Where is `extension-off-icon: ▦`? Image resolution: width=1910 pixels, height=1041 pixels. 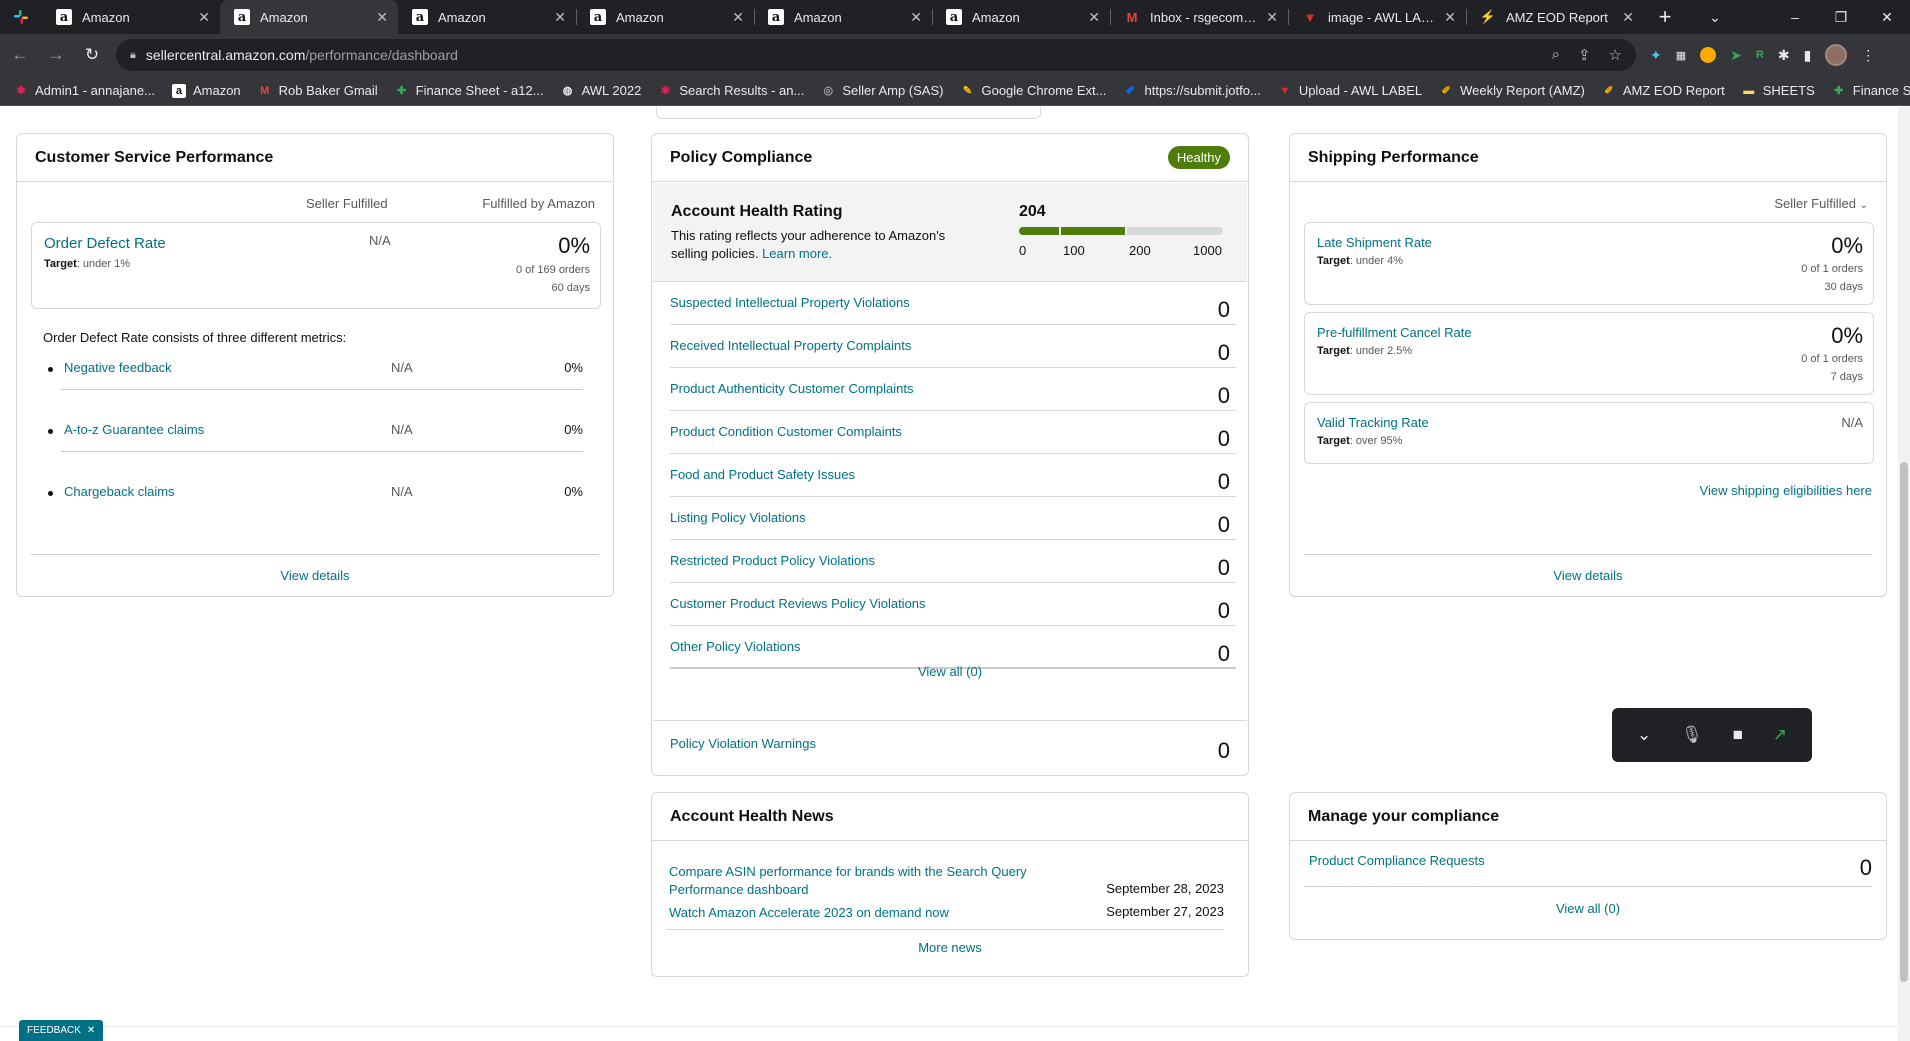 extension-off-icon: ▦ is located at coordinates (1681, 55).